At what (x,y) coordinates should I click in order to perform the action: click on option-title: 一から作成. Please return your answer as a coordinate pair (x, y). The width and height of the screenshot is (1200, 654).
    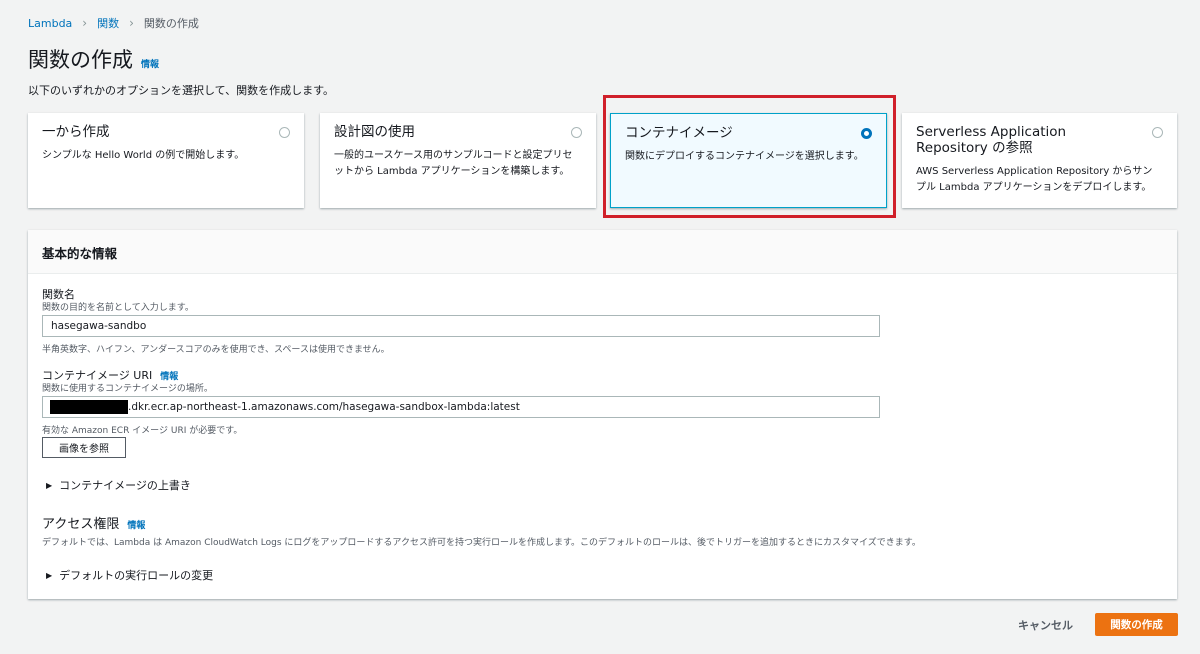
    Looking at the image, I should click on (76, 132).